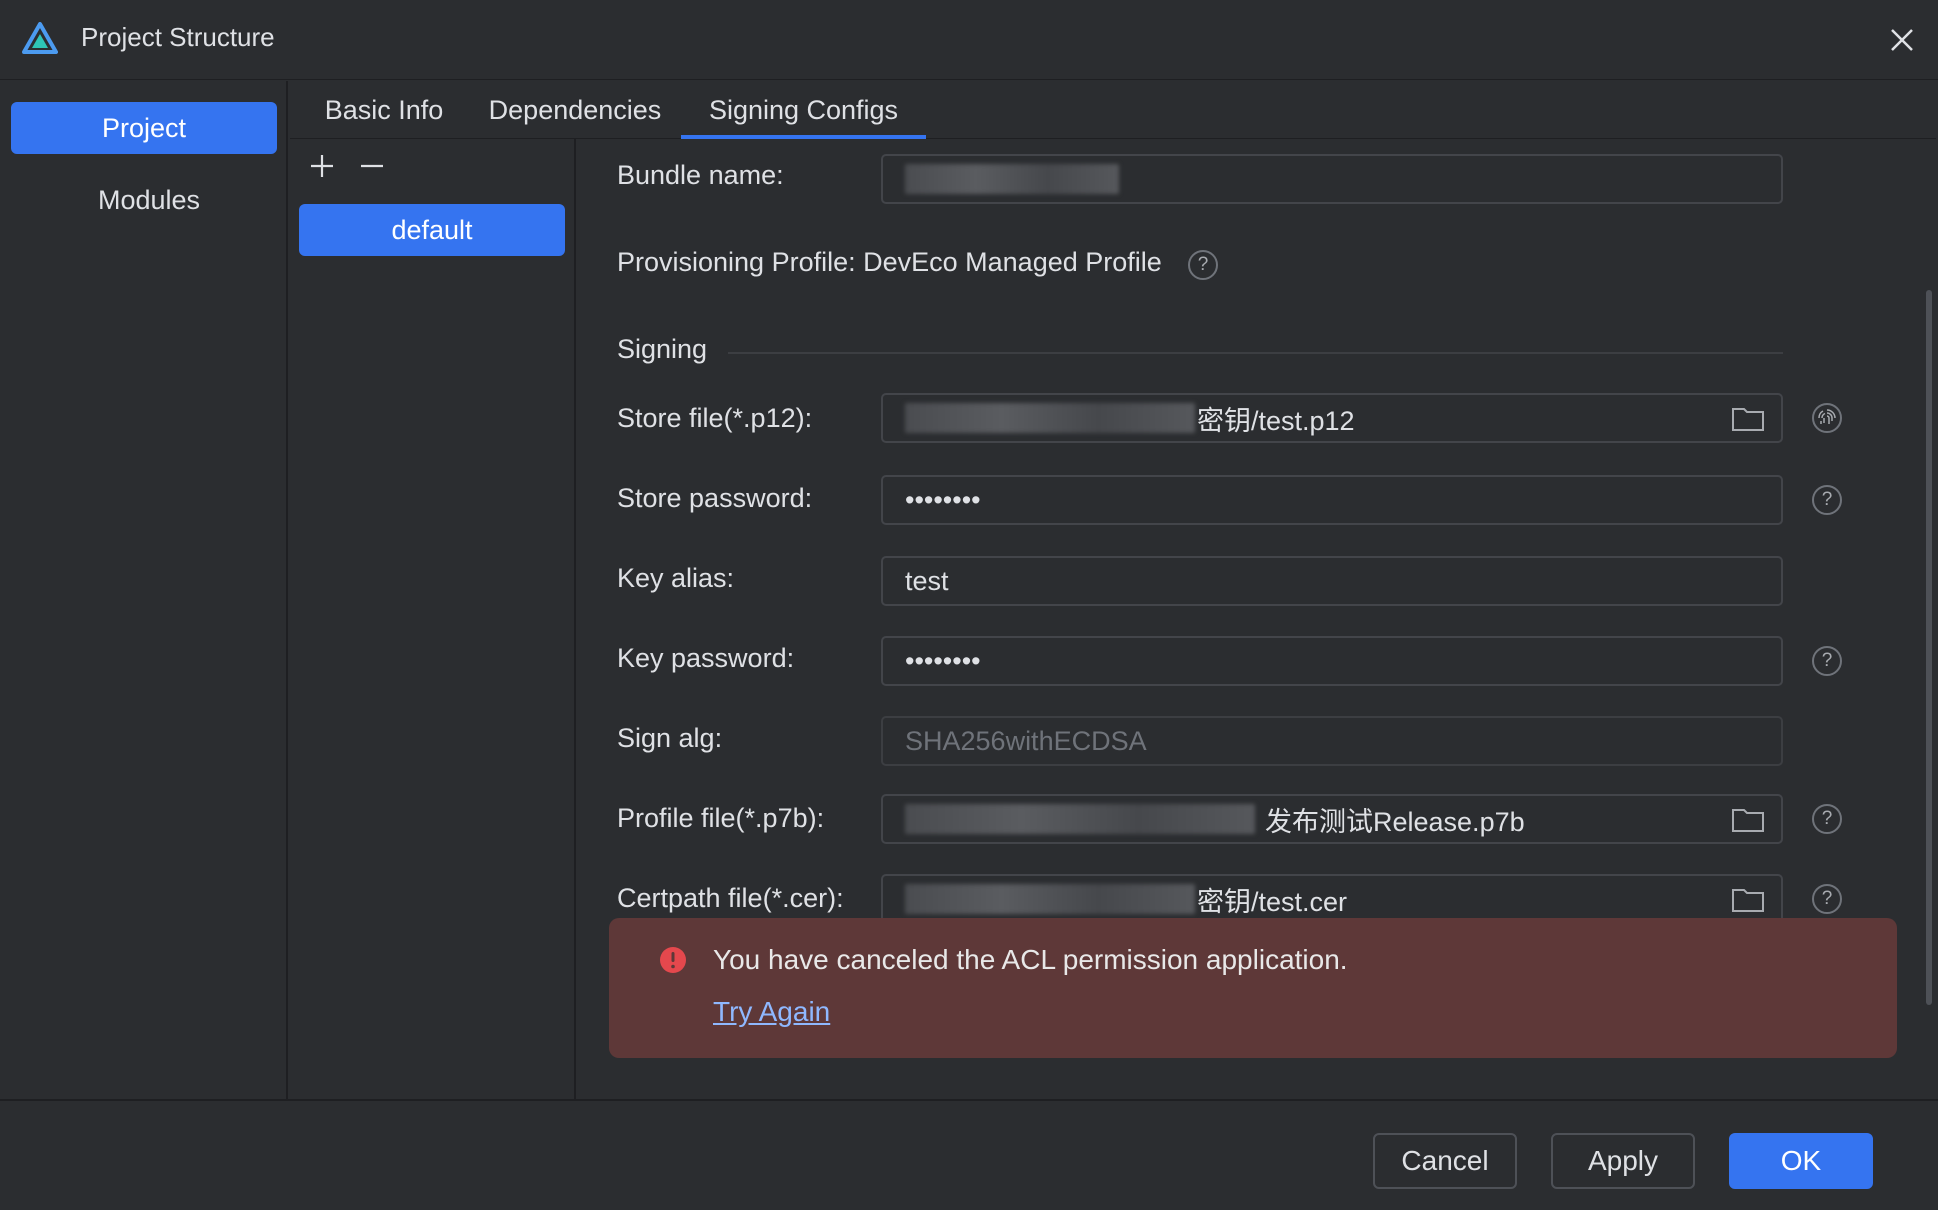 Image resolution: width=1938 pixels, height=1210 pixels. What do you see at coordinates (670, 738) in the screenshot?
I see `sign-alg-label: Sign alg:` at bounding box center [670, 738].